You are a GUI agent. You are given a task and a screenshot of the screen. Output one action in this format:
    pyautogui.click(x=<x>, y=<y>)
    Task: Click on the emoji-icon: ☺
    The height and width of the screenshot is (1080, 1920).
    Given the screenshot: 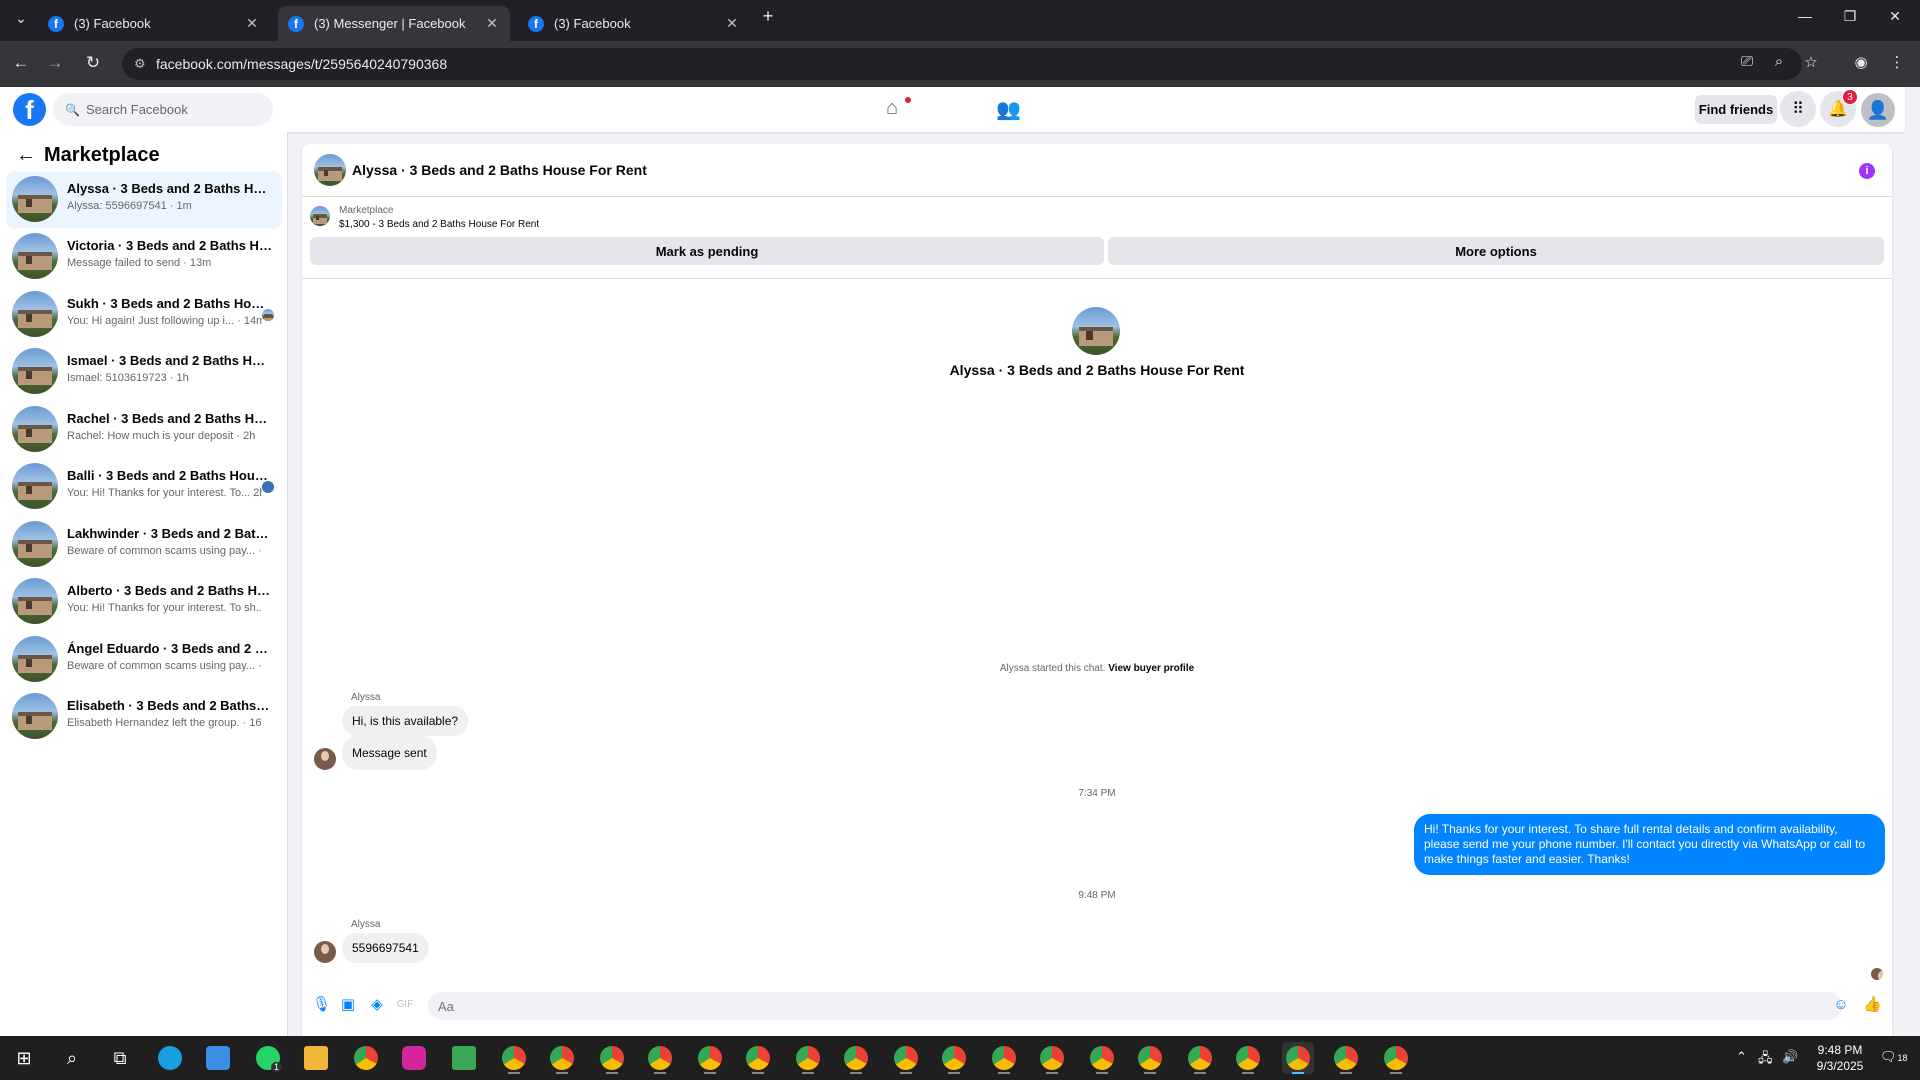 What is the action you would take?
    pyautogui.click(x=1841, y=1005)
    